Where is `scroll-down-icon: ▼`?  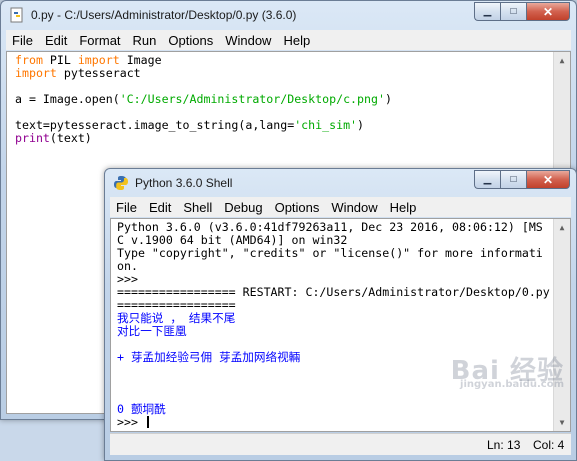
scroll-down-icon: ▼ is located at coordinates (562, 422).